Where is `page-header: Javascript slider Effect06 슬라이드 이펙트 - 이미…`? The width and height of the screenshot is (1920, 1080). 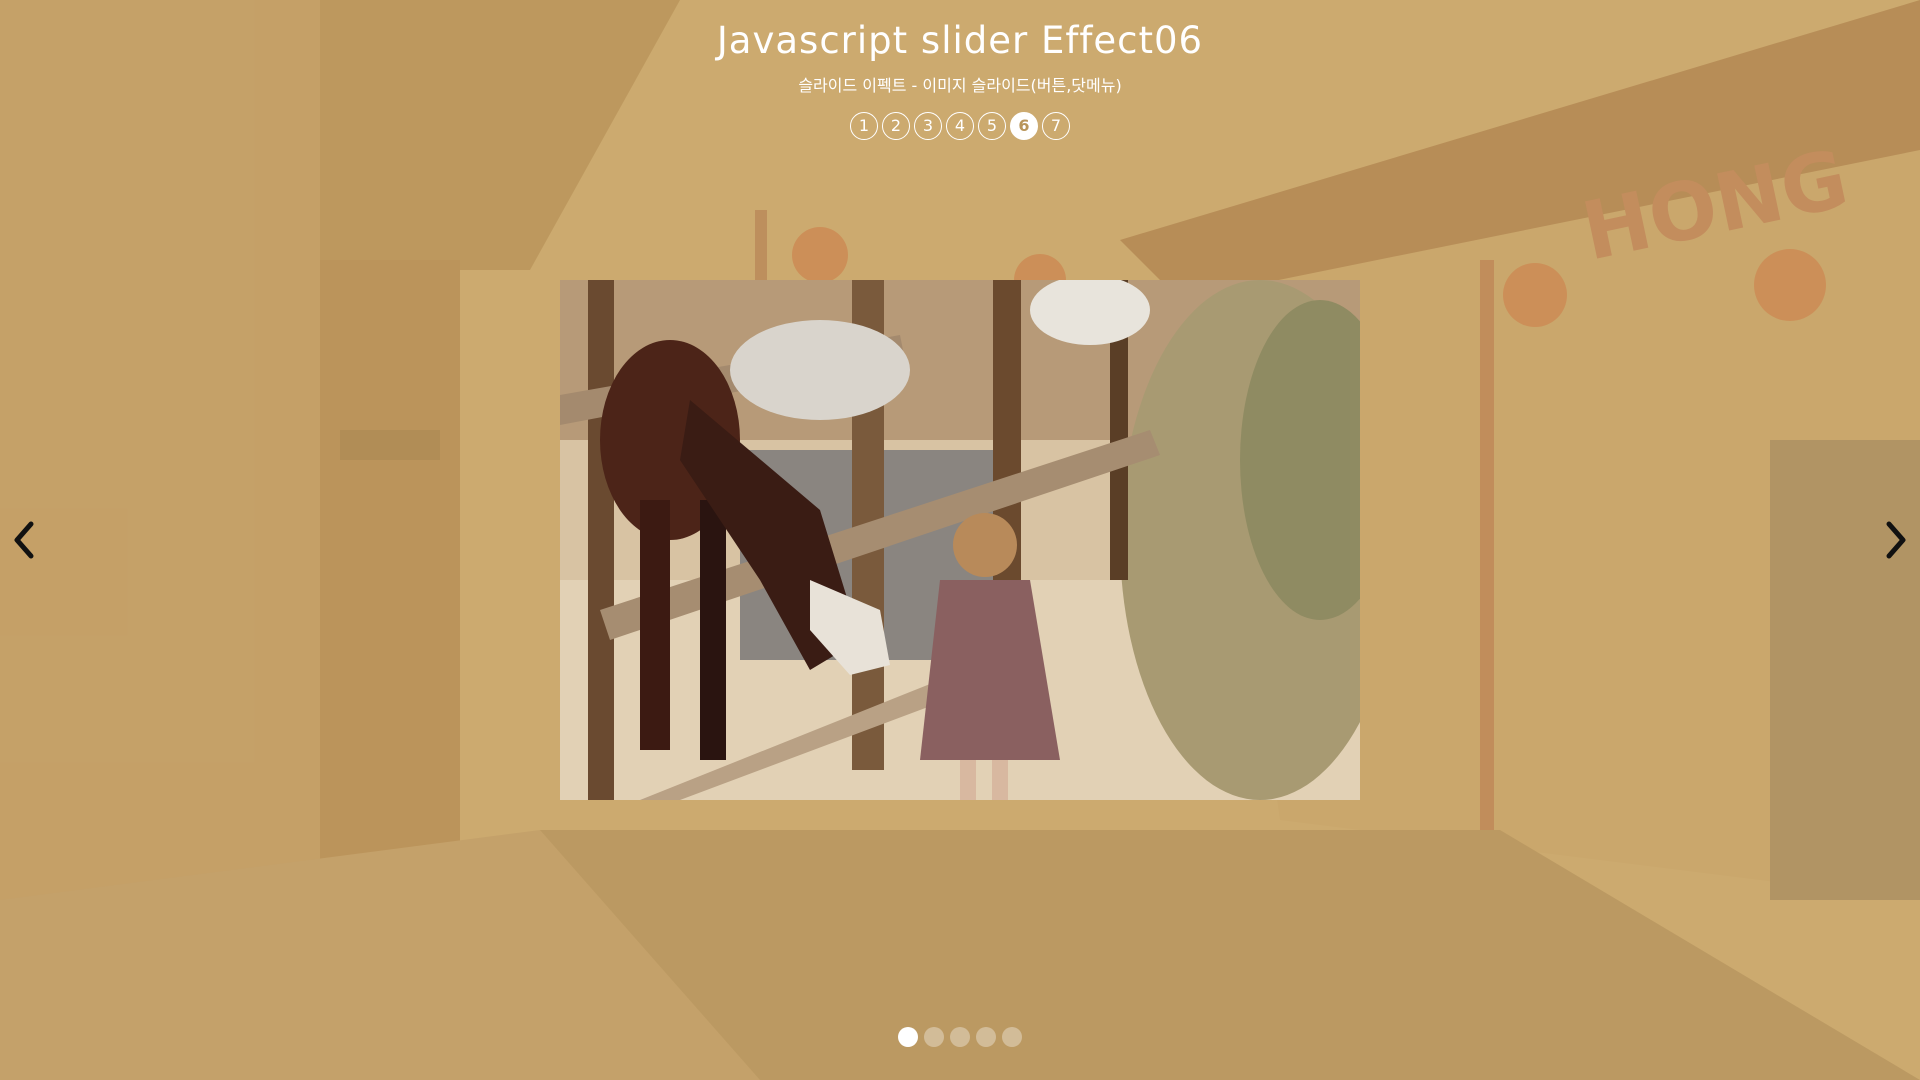 page-header: Javascript slider Effect06 슬라이드 이펙트 - 이미… is located at coordinates (960, 70).